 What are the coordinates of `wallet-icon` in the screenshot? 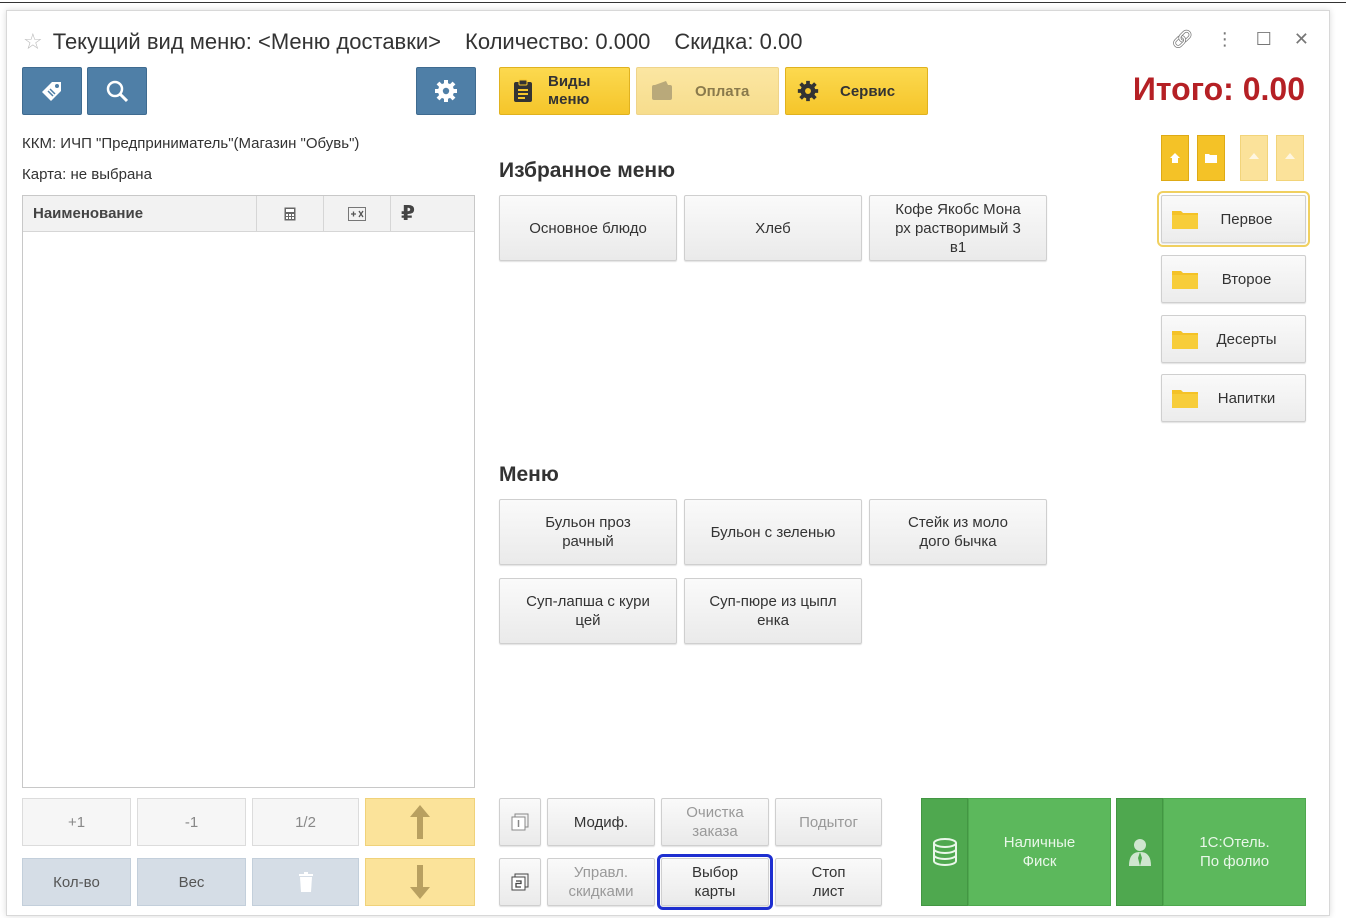 It's located at (662, 90).